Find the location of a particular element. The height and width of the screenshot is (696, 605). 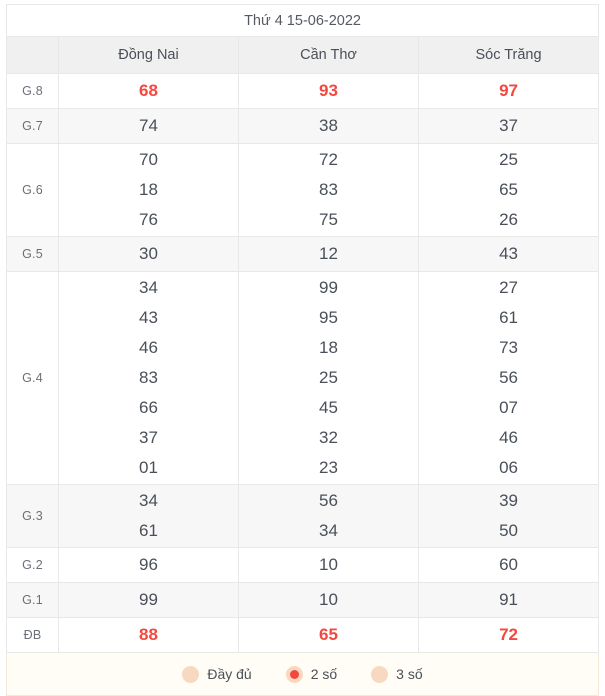

lottery-number: 39 is located at coordinates (508, 500).